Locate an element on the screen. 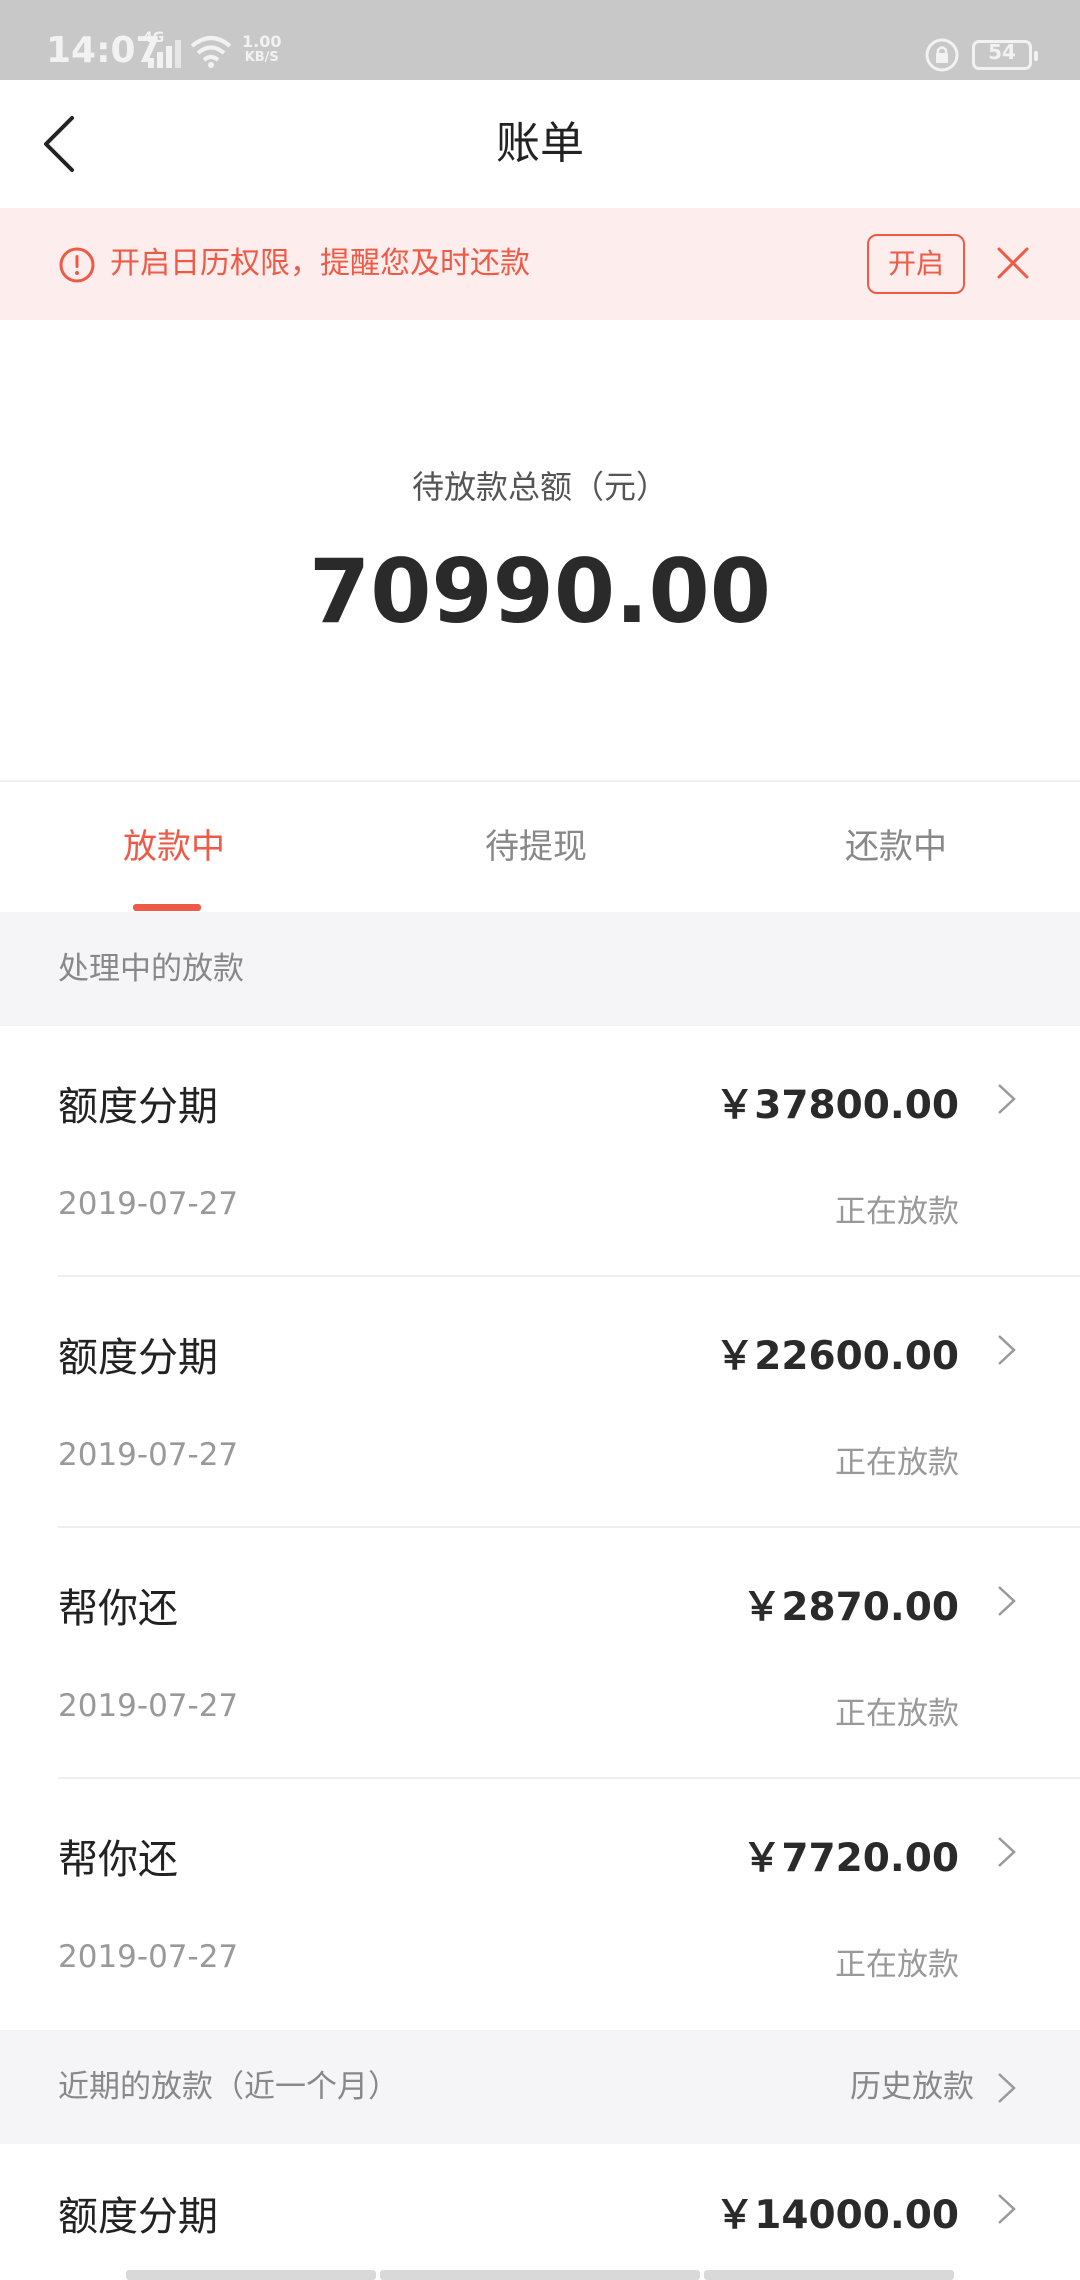 Image resolution: width=1080 pixels, height=2280 pixels. list-item: 额度分期 ￥37800.00 2019-07-27 正在放款 is located at coordinates (540, 1151).